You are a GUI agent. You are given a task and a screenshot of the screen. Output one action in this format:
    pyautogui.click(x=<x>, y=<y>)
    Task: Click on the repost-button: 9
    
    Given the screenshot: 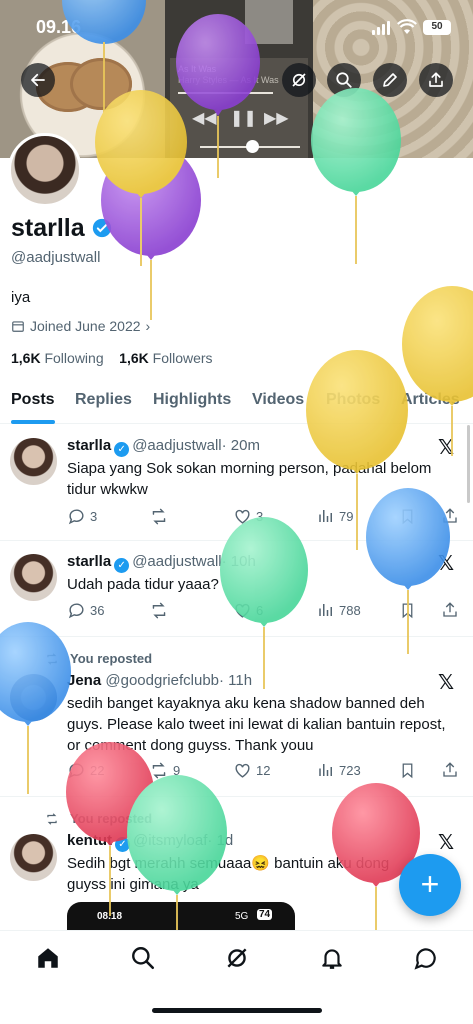 What is the action you would take?
    pyautogui.click(x=164, y=770)
    